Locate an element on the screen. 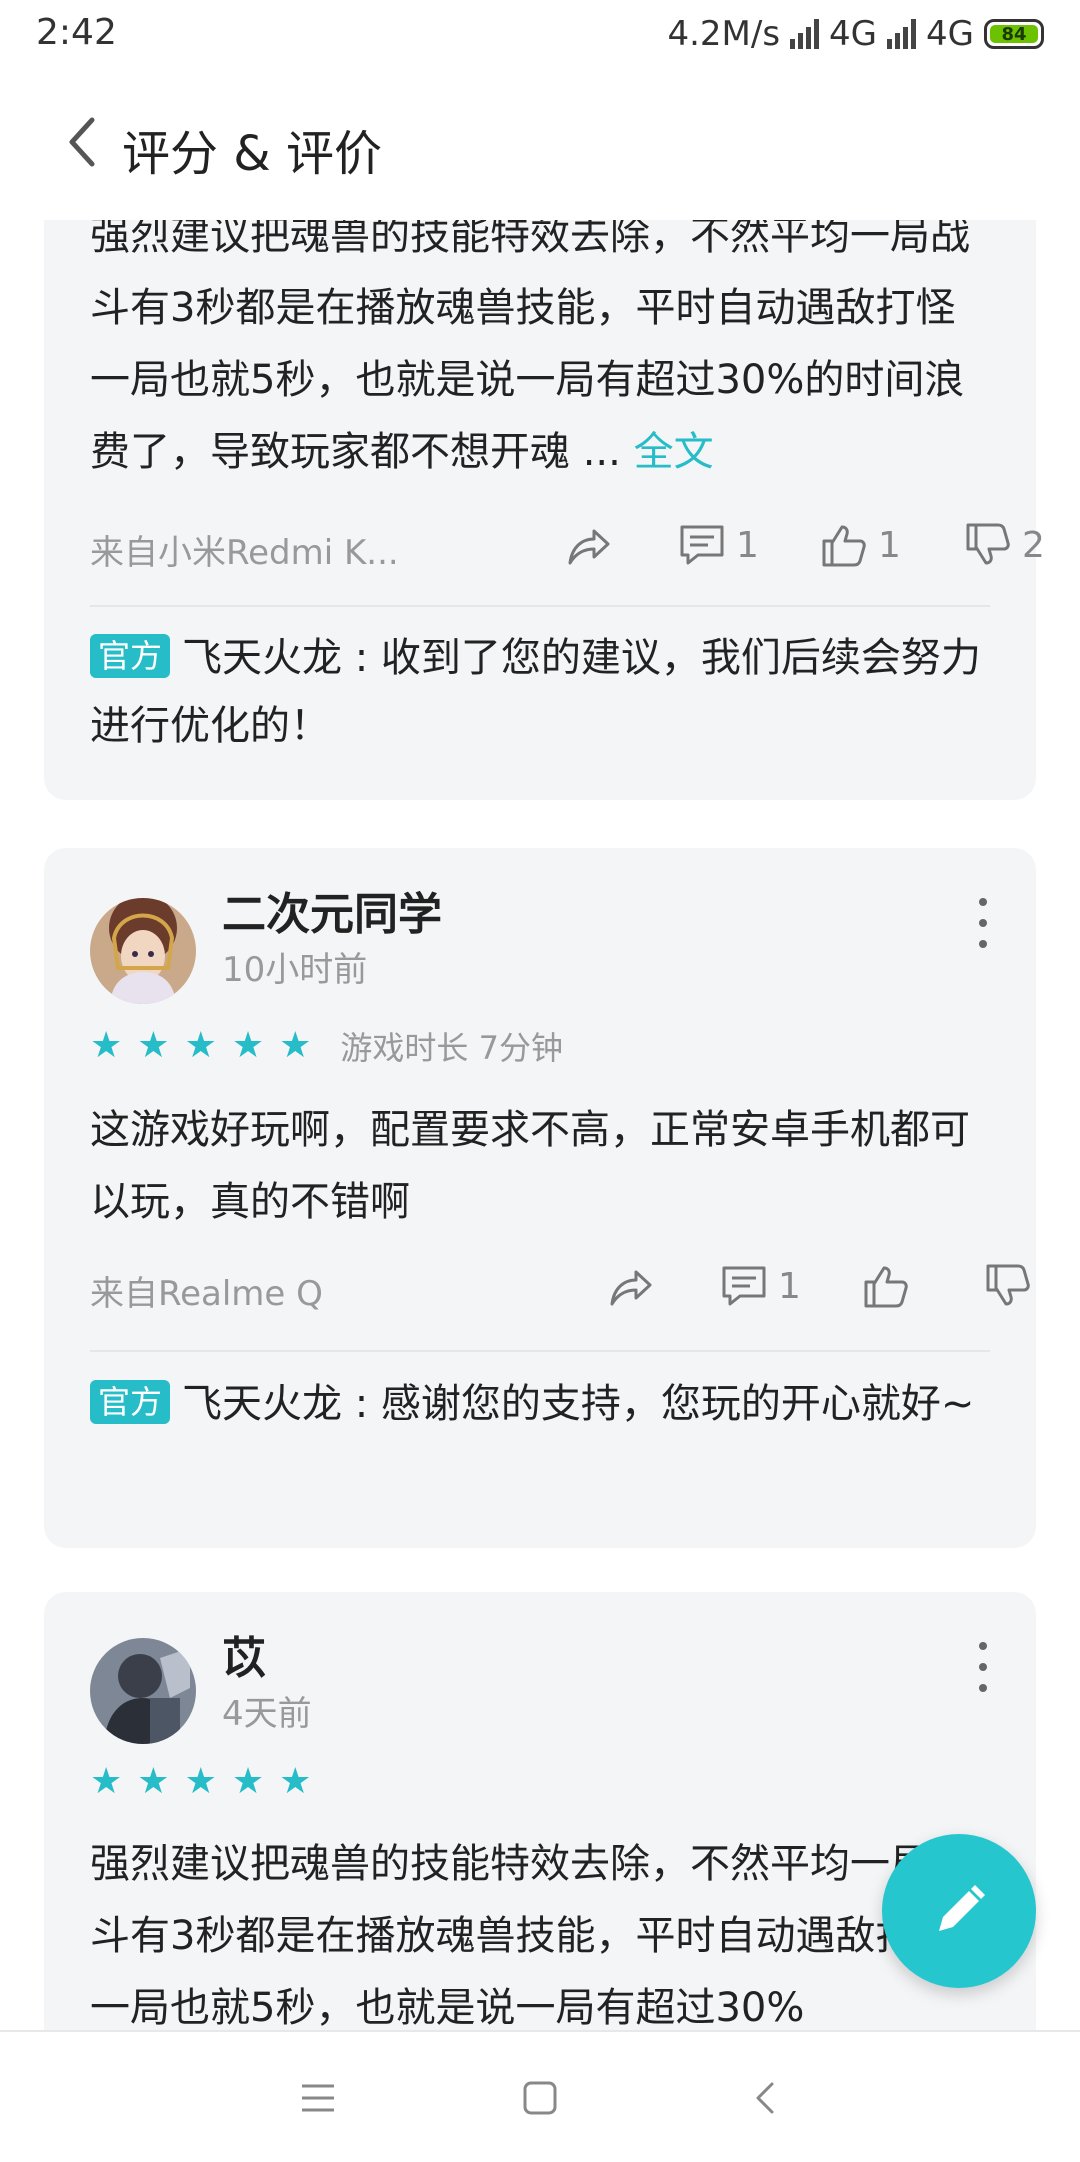 This screenshot has width=1080, height=2162. review-meta: 来自Realme Q 1 is located at coordinates (560, 1286).